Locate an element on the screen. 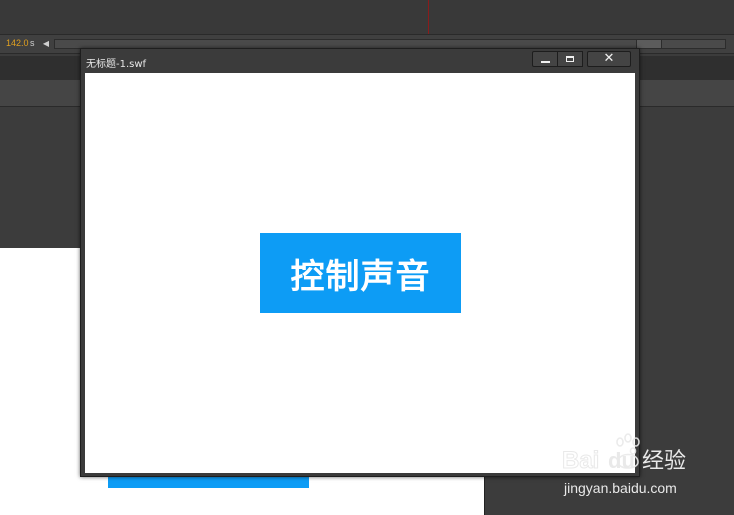 This screenshot has height=515, width=734. maximize-icon is located at coordinates (570, 59).